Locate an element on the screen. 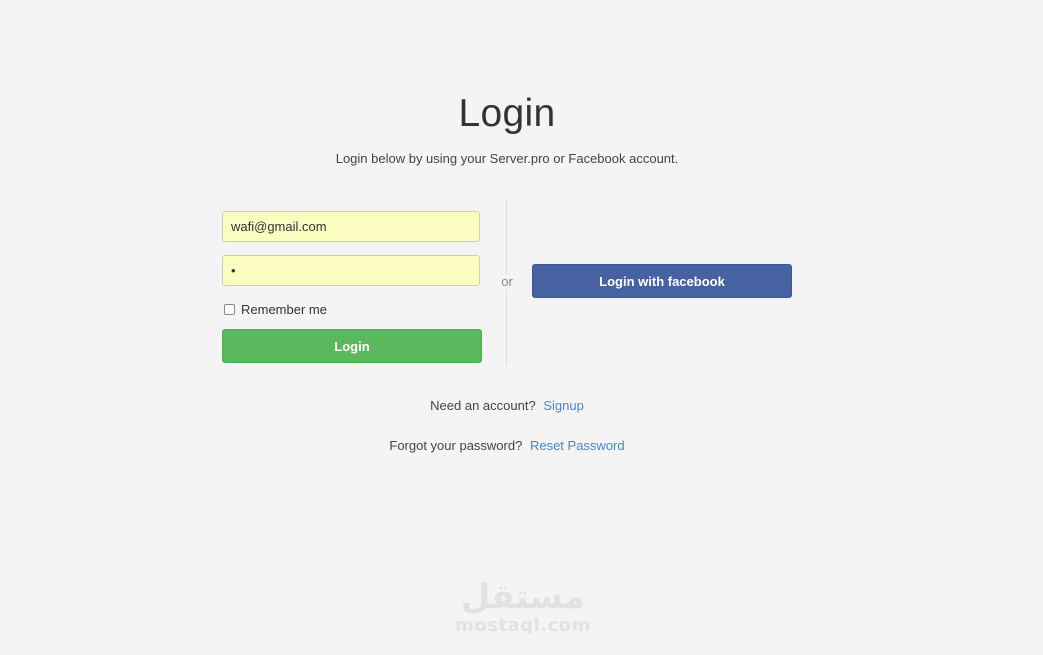 The image size is (1043, 655). watermark-arabic: مستقل is located at coordinates (523, 597).